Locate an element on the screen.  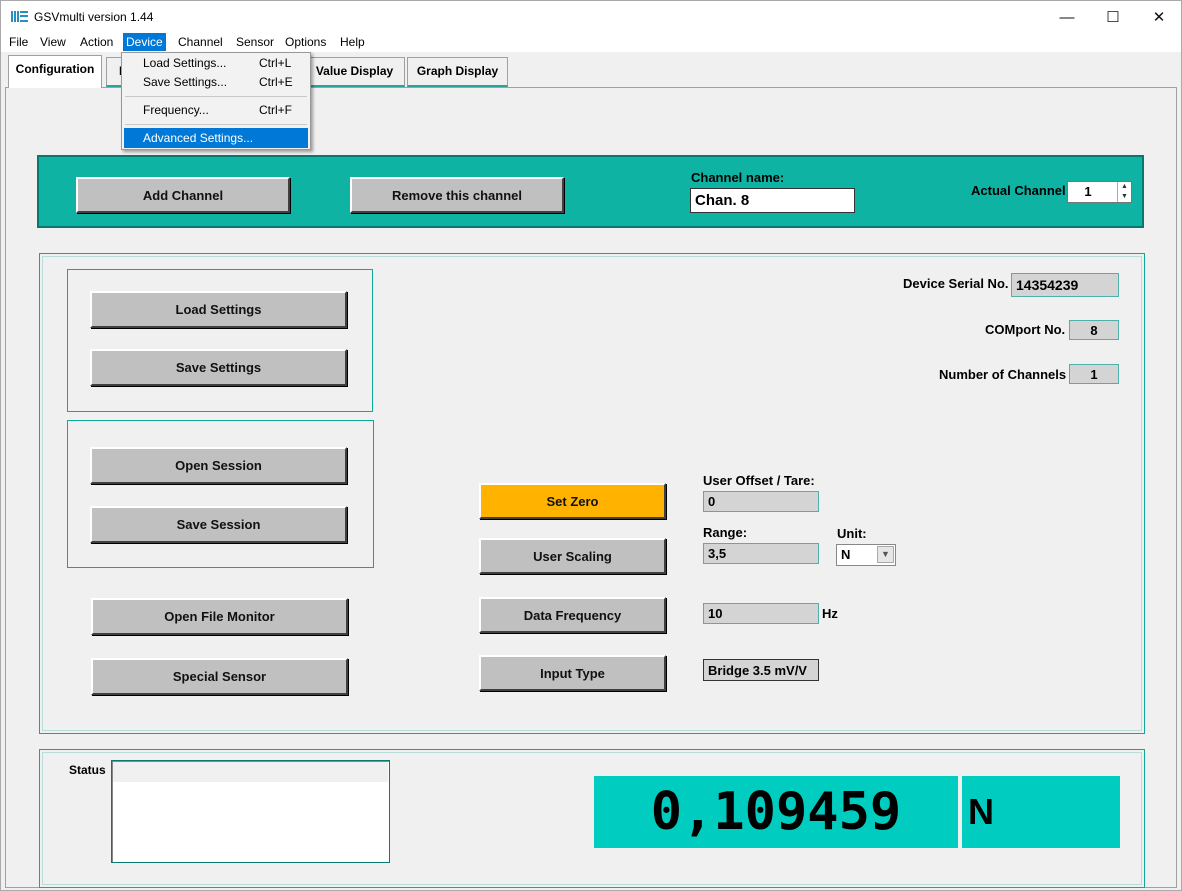
unit-label: Unit: is located at coordinates (852, 533).